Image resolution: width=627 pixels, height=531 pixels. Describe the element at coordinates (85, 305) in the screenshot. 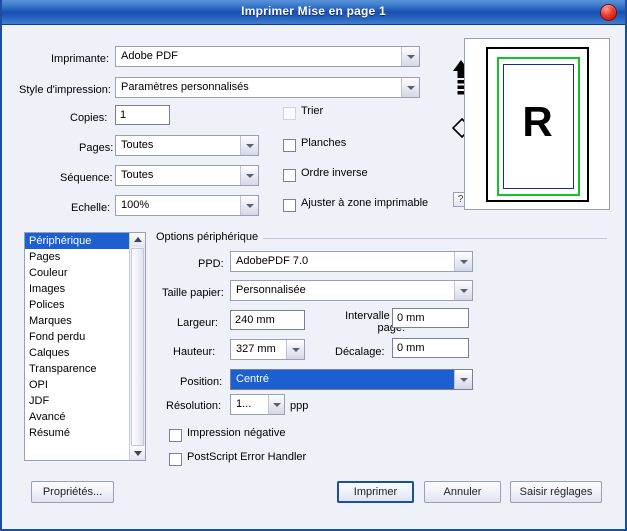

I see `list-item: Polices` at that location.